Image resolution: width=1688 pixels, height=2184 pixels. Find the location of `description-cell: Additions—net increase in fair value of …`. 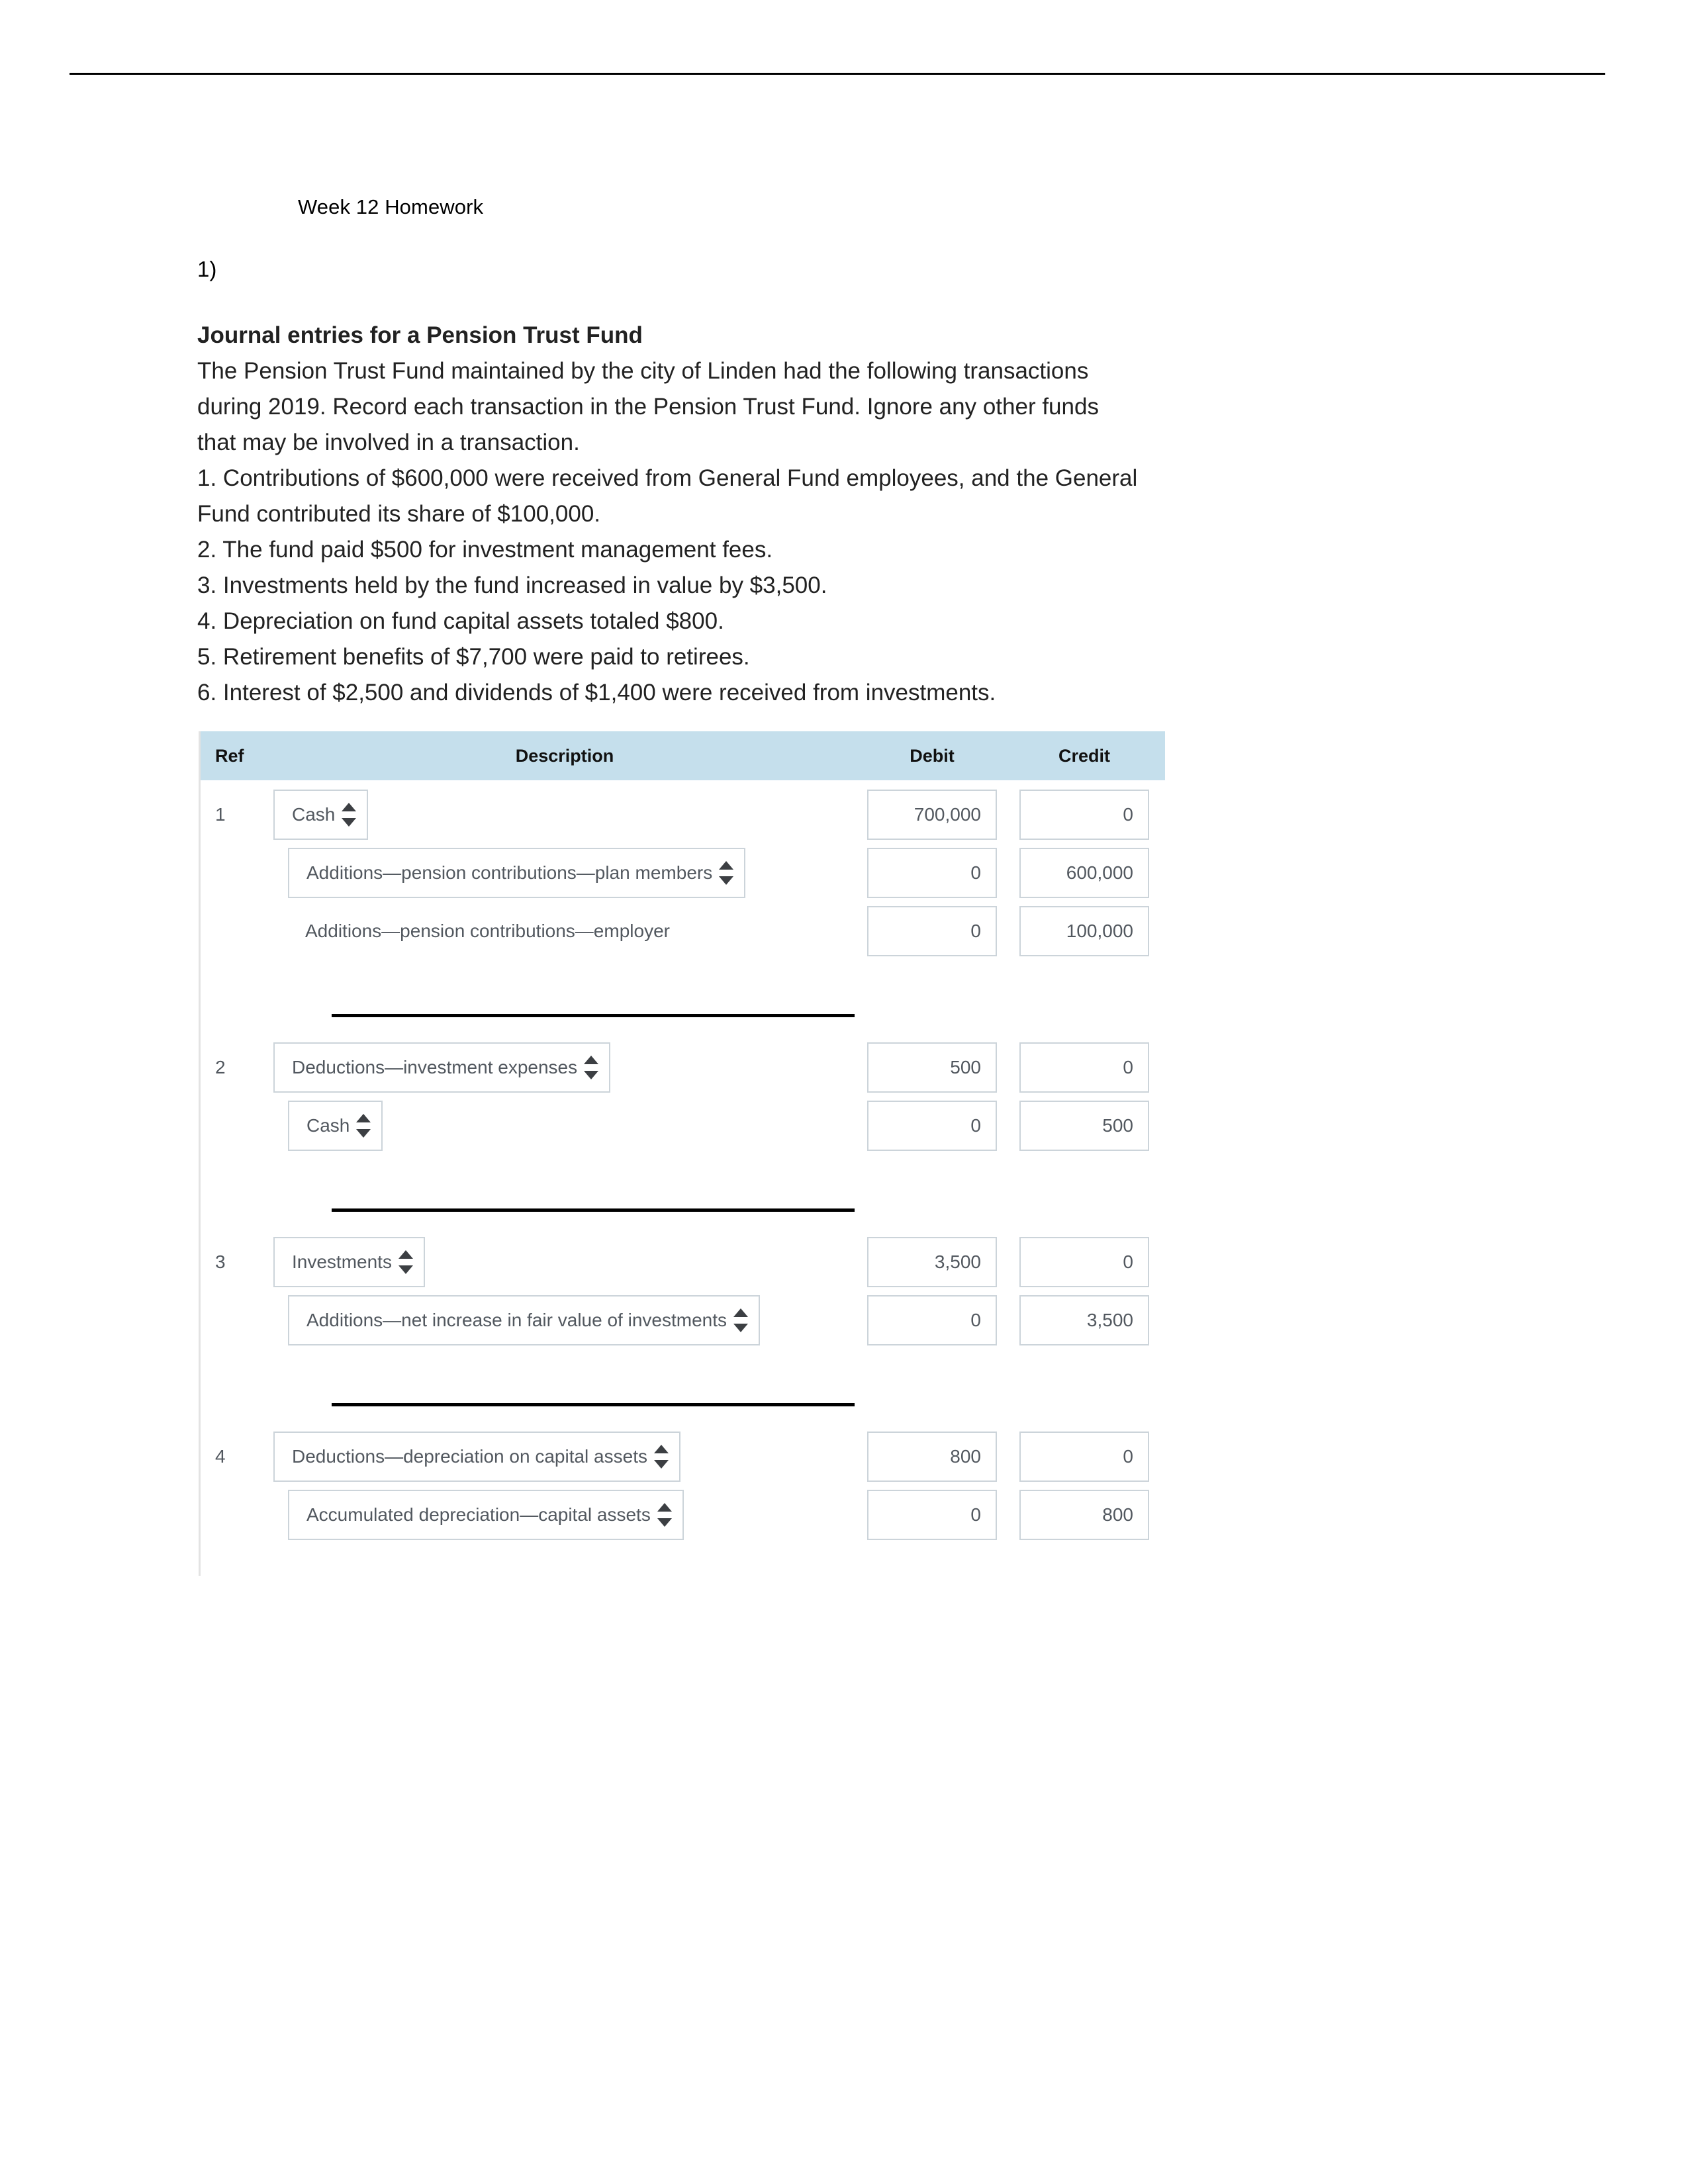

description-cell: Additions—net increase in fair value of … is located at coordinates (564, 1320).